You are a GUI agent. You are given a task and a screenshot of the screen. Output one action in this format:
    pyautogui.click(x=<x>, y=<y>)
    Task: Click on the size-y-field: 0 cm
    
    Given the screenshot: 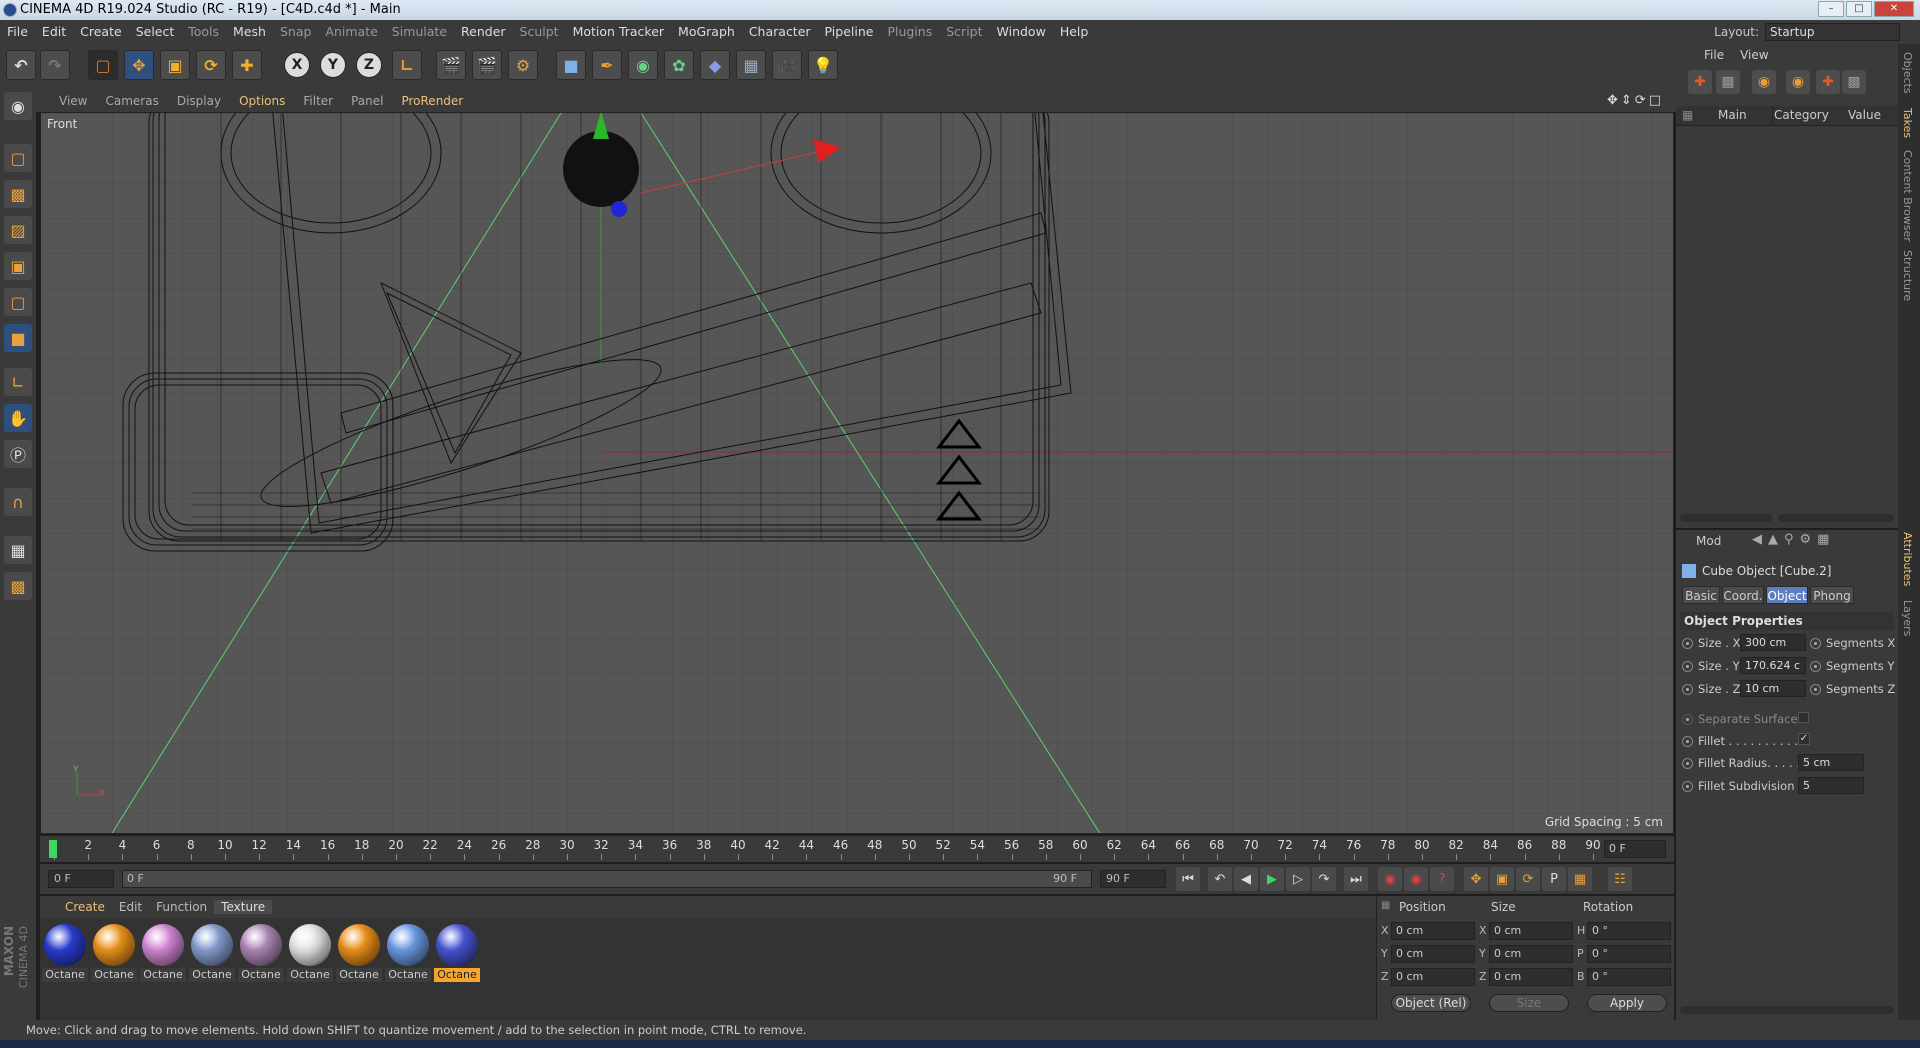 What is the action you would take?
    pyautogui.click(x=1531, y=954)
    